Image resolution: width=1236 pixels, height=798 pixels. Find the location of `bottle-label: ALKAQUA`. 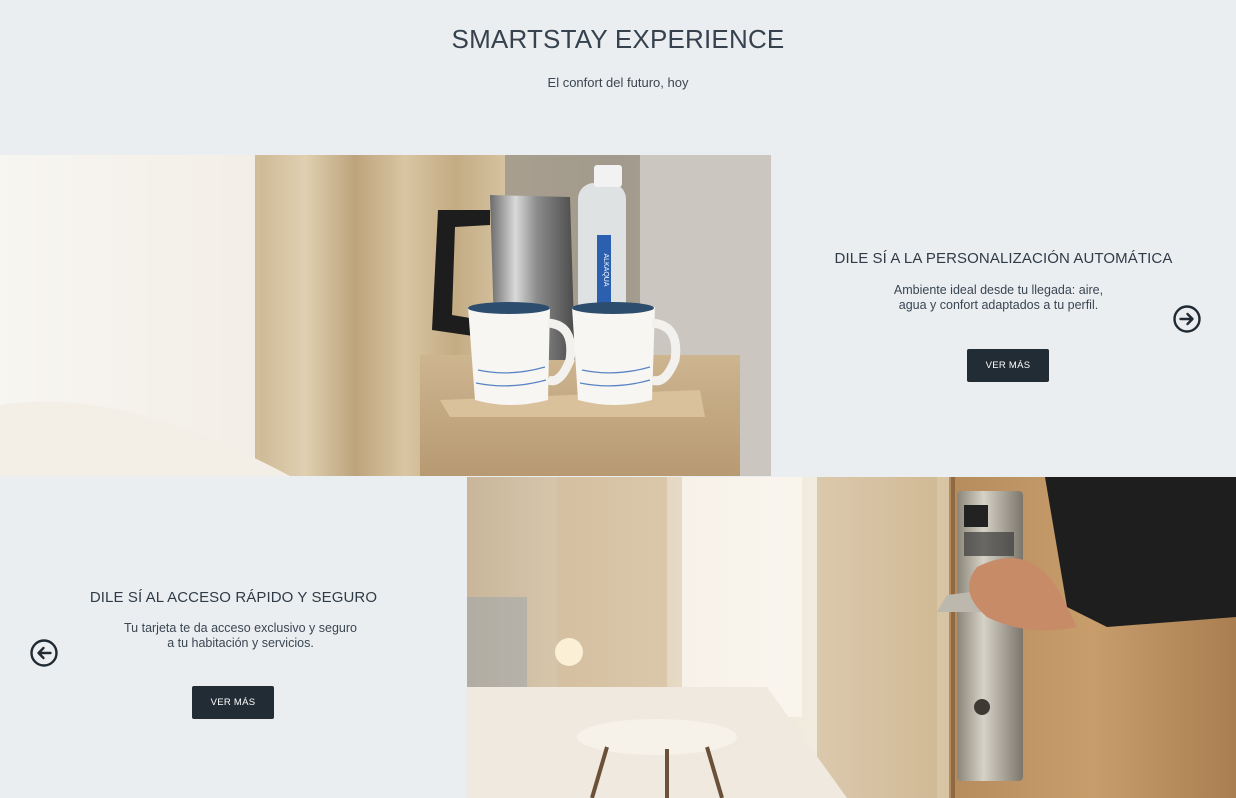

bottle-label: ALKAQUA is located at coordinates (605, 269).